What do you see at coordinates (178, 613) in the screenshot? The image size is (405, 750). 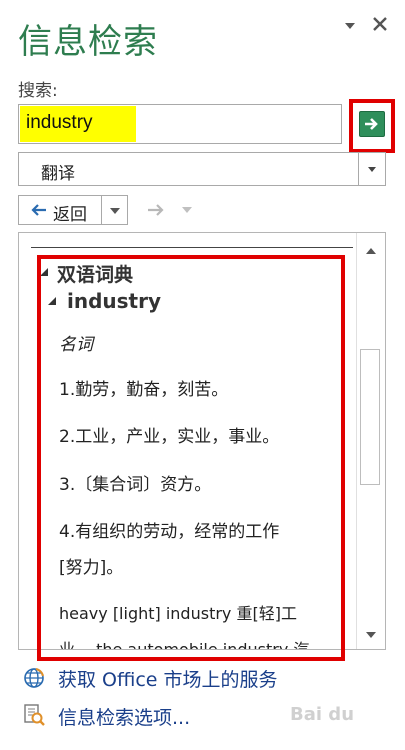 I see `example-line: heavy [light] industry 重[轻]工` at bounding box center [178, 613].